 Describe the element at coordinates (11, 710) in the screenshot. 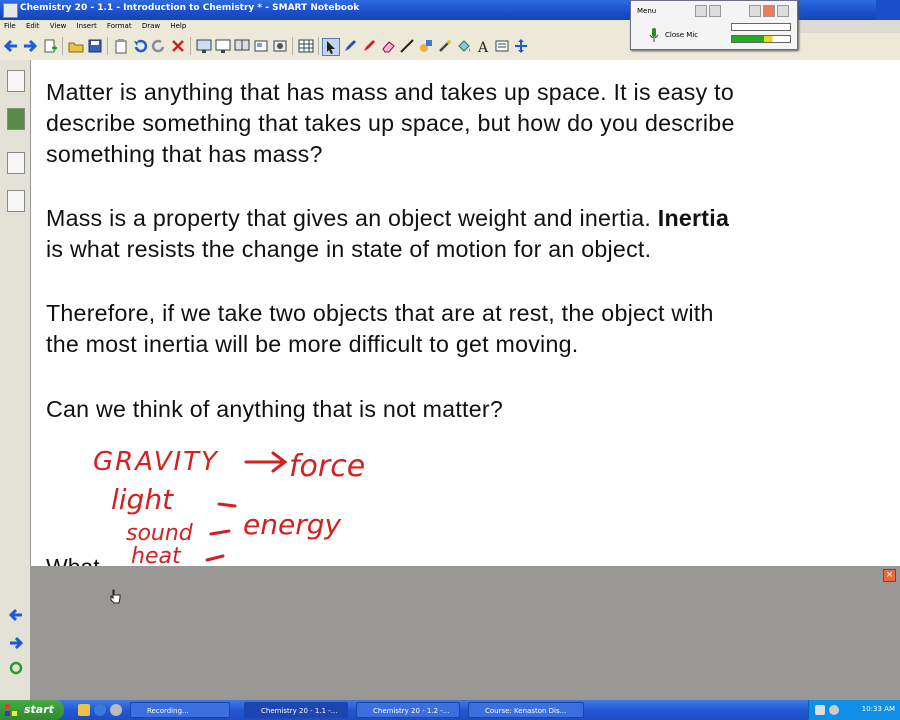

I see `windows-logo-icon` at that location.